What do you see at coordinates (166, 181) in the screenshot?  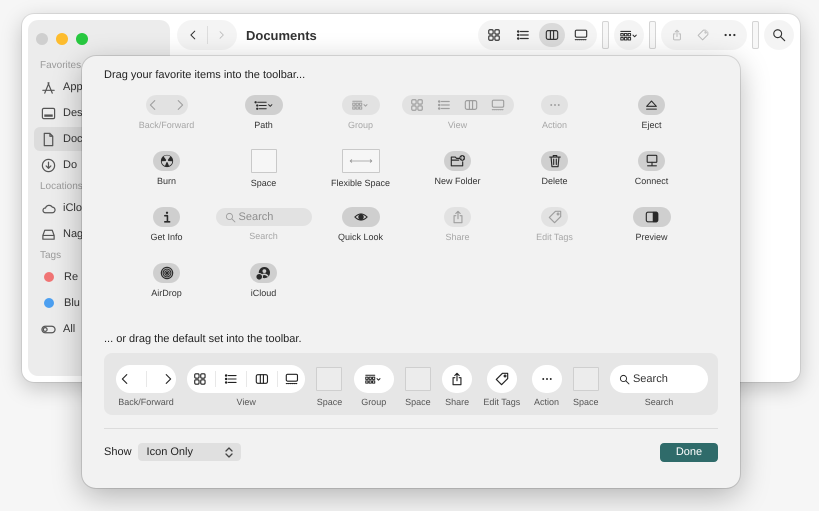 I see `item-label: Burn` at bounding box center [166, 181].